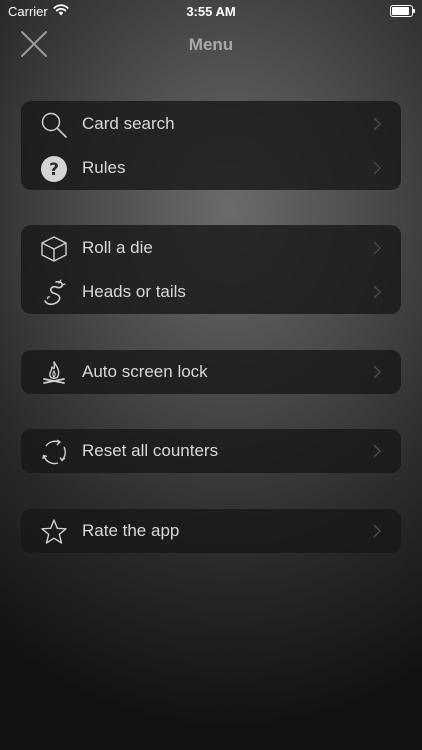 The image size is (422, 750). I want to click on menu-group-rate: Rate the app, so click(211, 531).